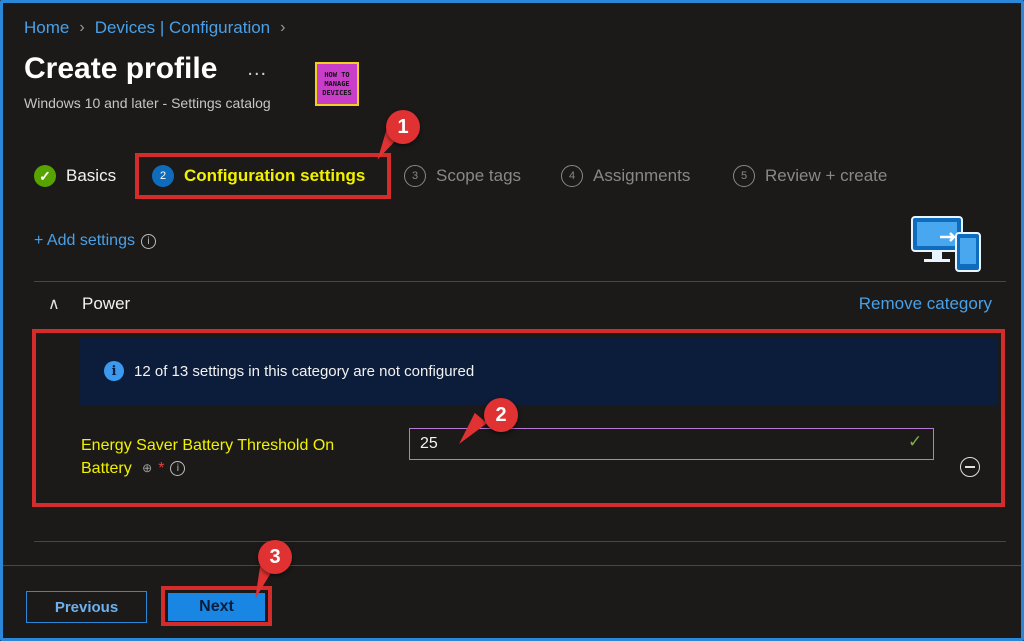 This screenshot has height=641, width=1024. I want to click on step-assignments: 4 Assignments, so click(625, 176).